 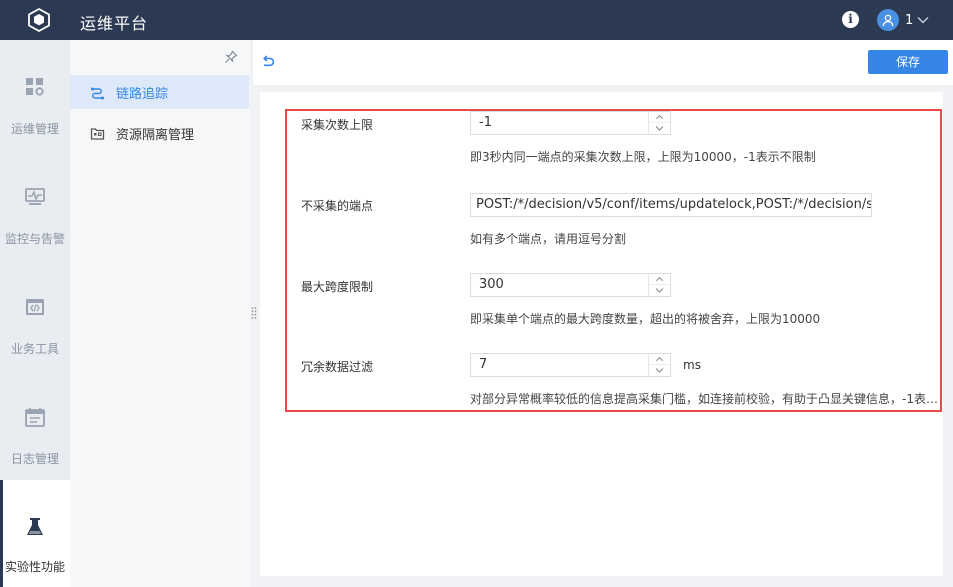 I want to click on sub-item-resource-isolation: 资源隔离管理, so click(x=159, y=133).